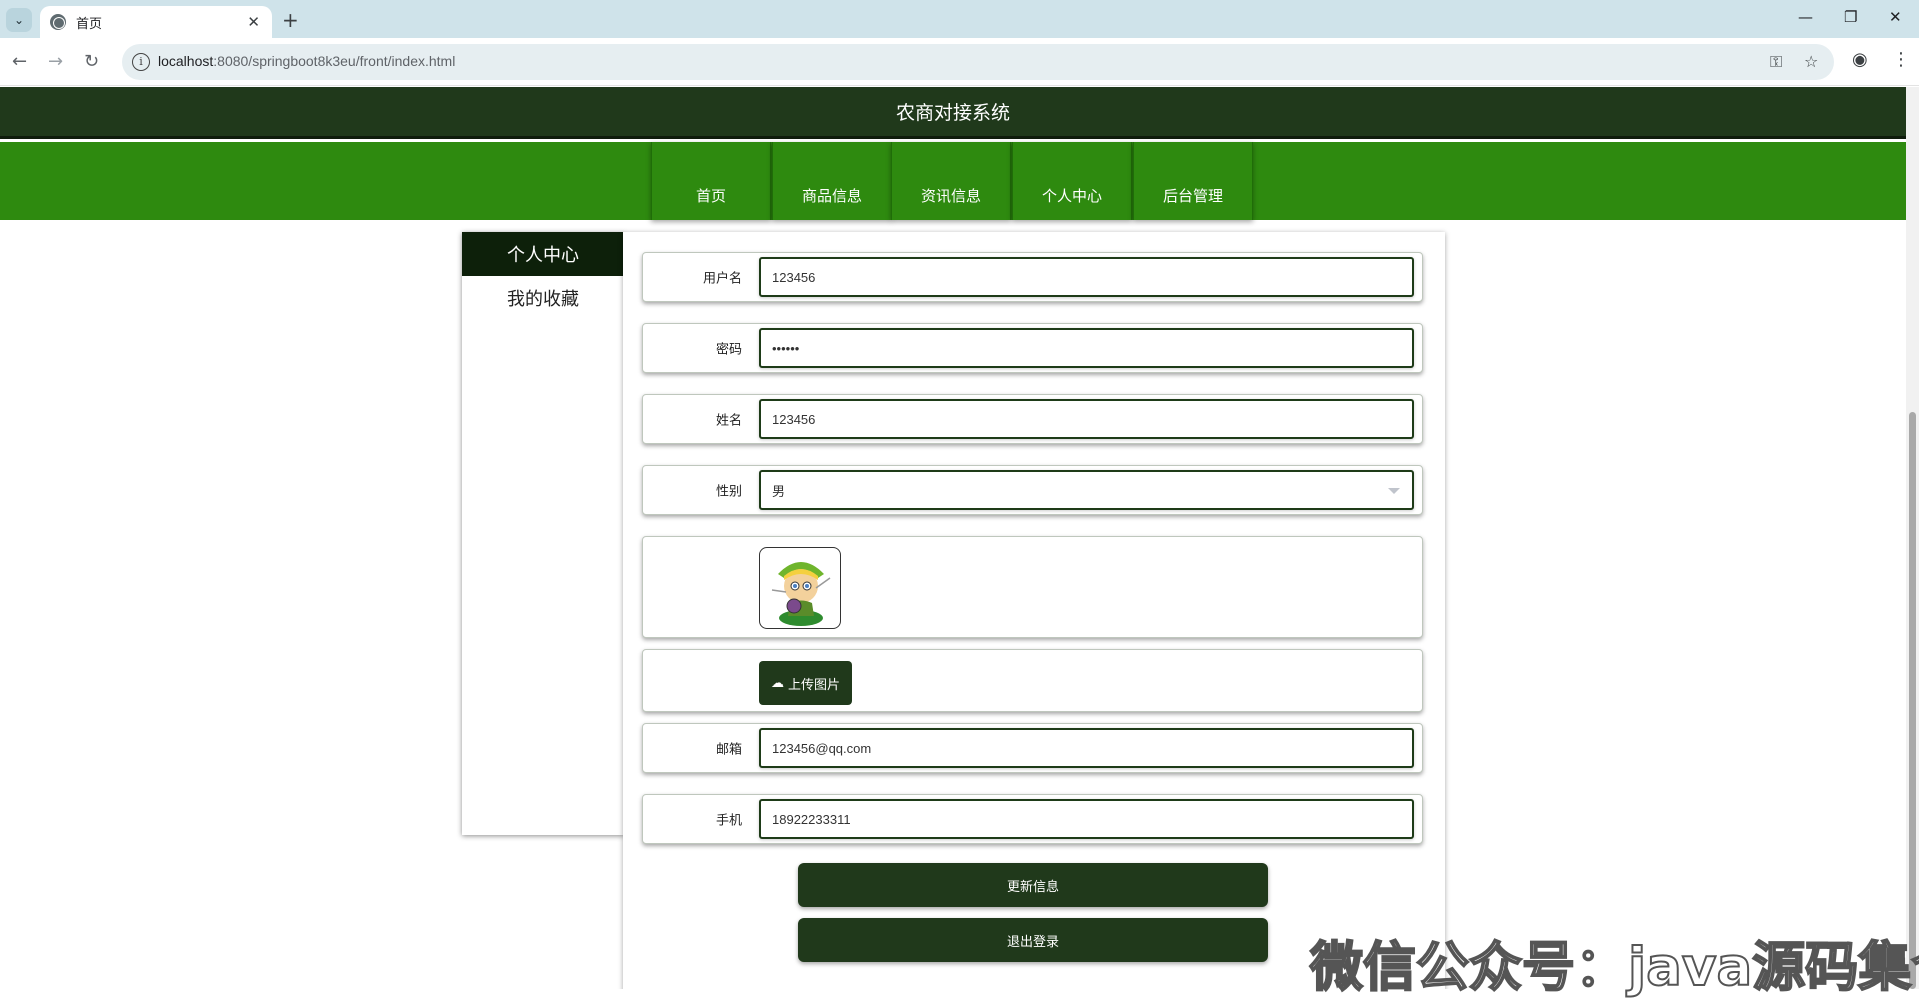  What do you see at coordinates (1086, 419) in the screenshot?
I see `name-input: 123456` at bounding box center [1086, 419].